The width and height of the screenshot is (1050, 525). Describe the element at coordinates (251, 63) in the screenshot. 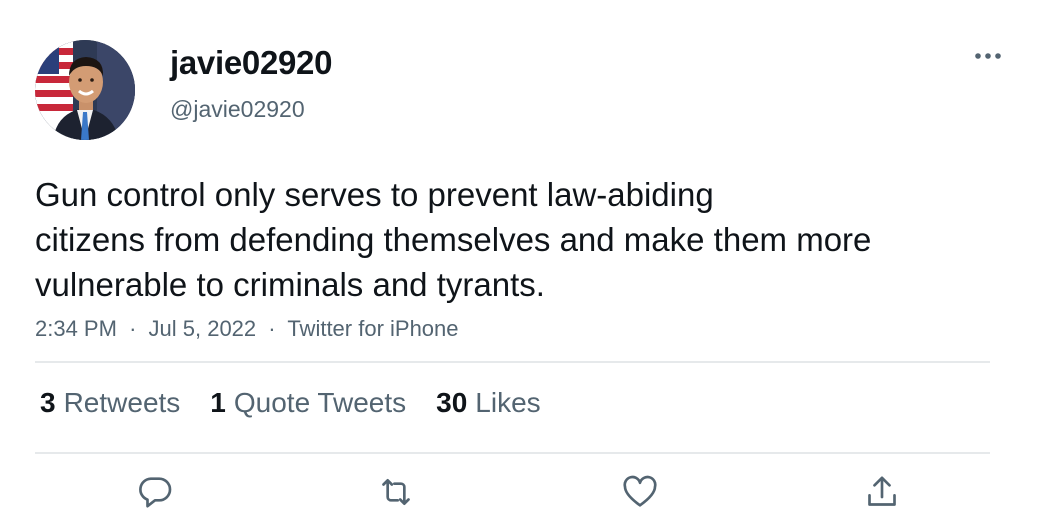

I see `display-name: javie02920` at that location.